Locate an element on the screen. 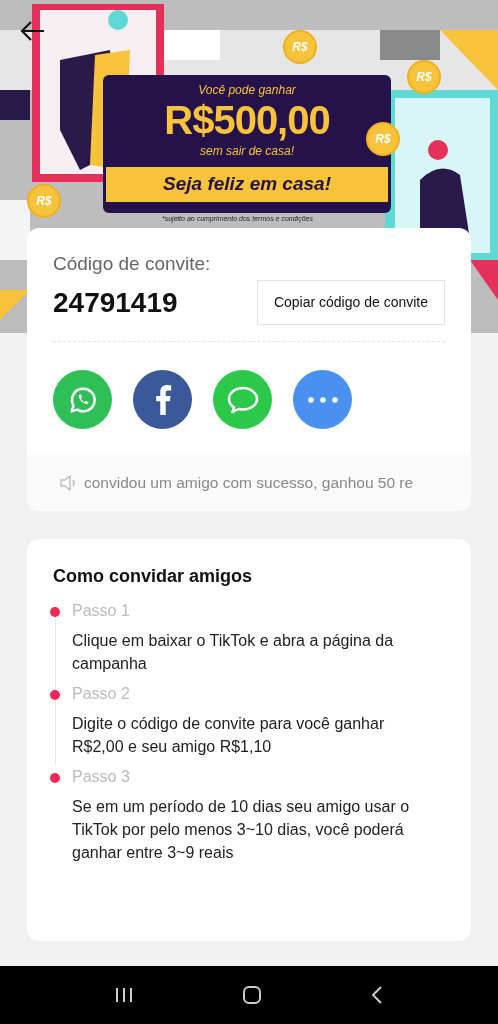  promo-amount: R$500,00 is located at coordinates (247, 120).